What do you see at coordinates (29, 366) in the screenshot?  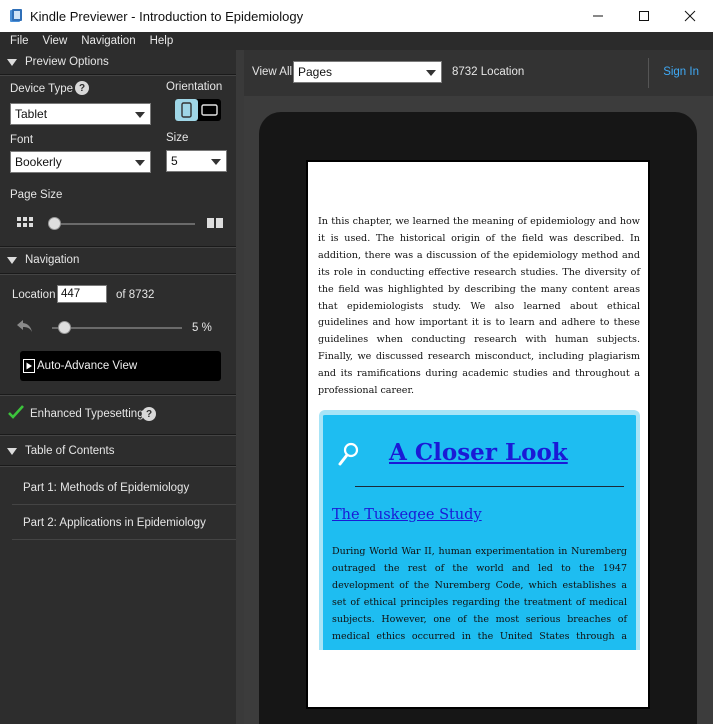 I see `play-icon` at bounding box center [29, 366].